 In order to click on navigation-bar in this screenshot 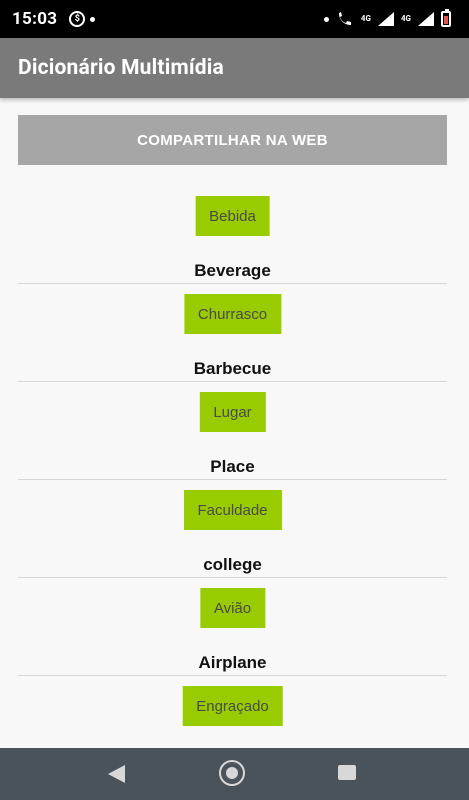, I will do `click(234, 774)`.